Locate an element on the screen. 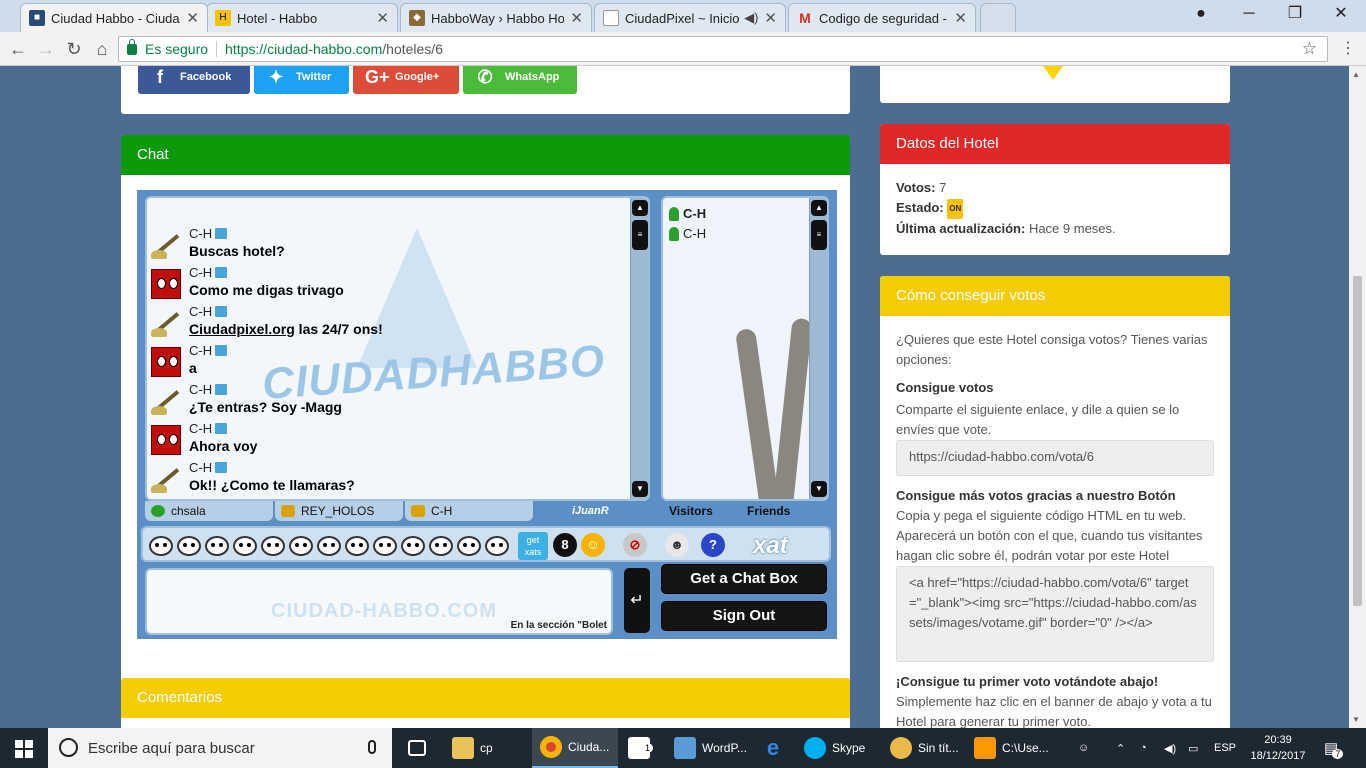 The width and height of the screenshot is (1366, 768). tab-gmail: M Codigo de seguridad - to ✕ is located at coordinates (882, 17).